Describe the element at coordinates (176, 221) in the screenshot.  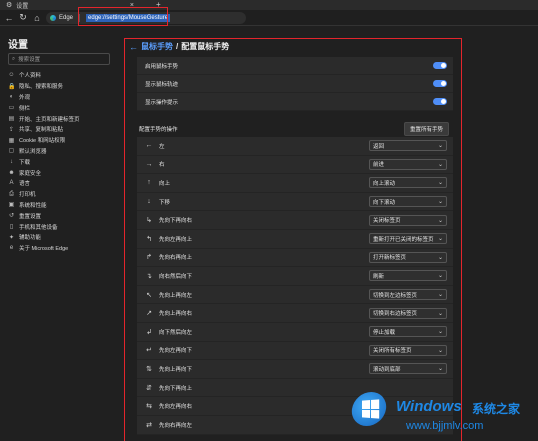
I see `gesture-name: 先向下再向右` at that location.